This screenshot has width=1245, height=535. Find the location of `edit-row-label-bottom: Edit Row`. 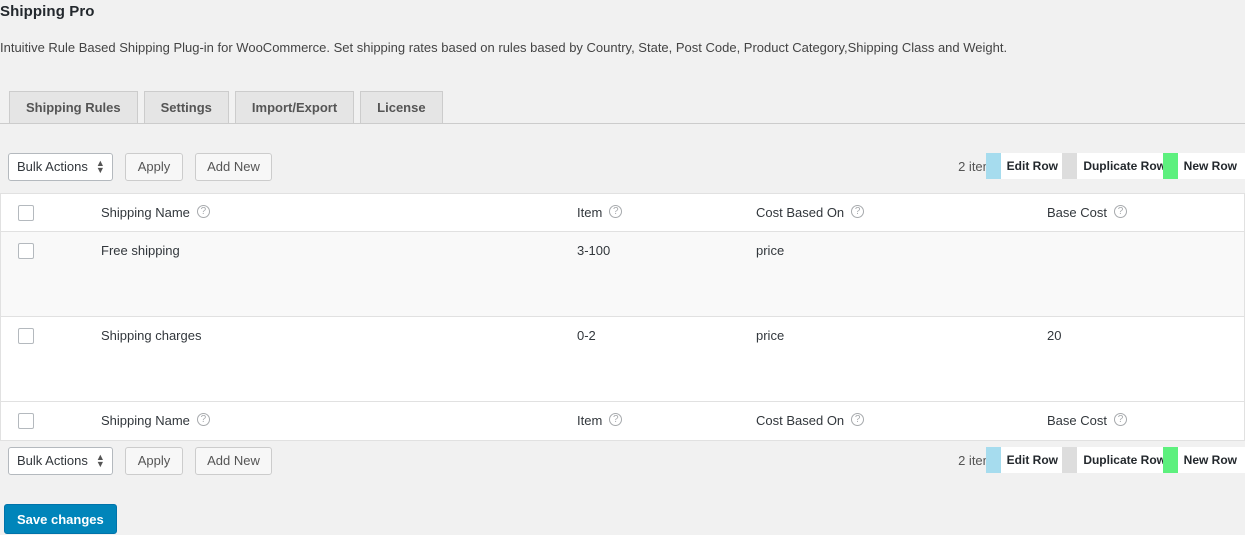

edit-row-label-bottom: Edit Row is located at coordinates (1032, 460).